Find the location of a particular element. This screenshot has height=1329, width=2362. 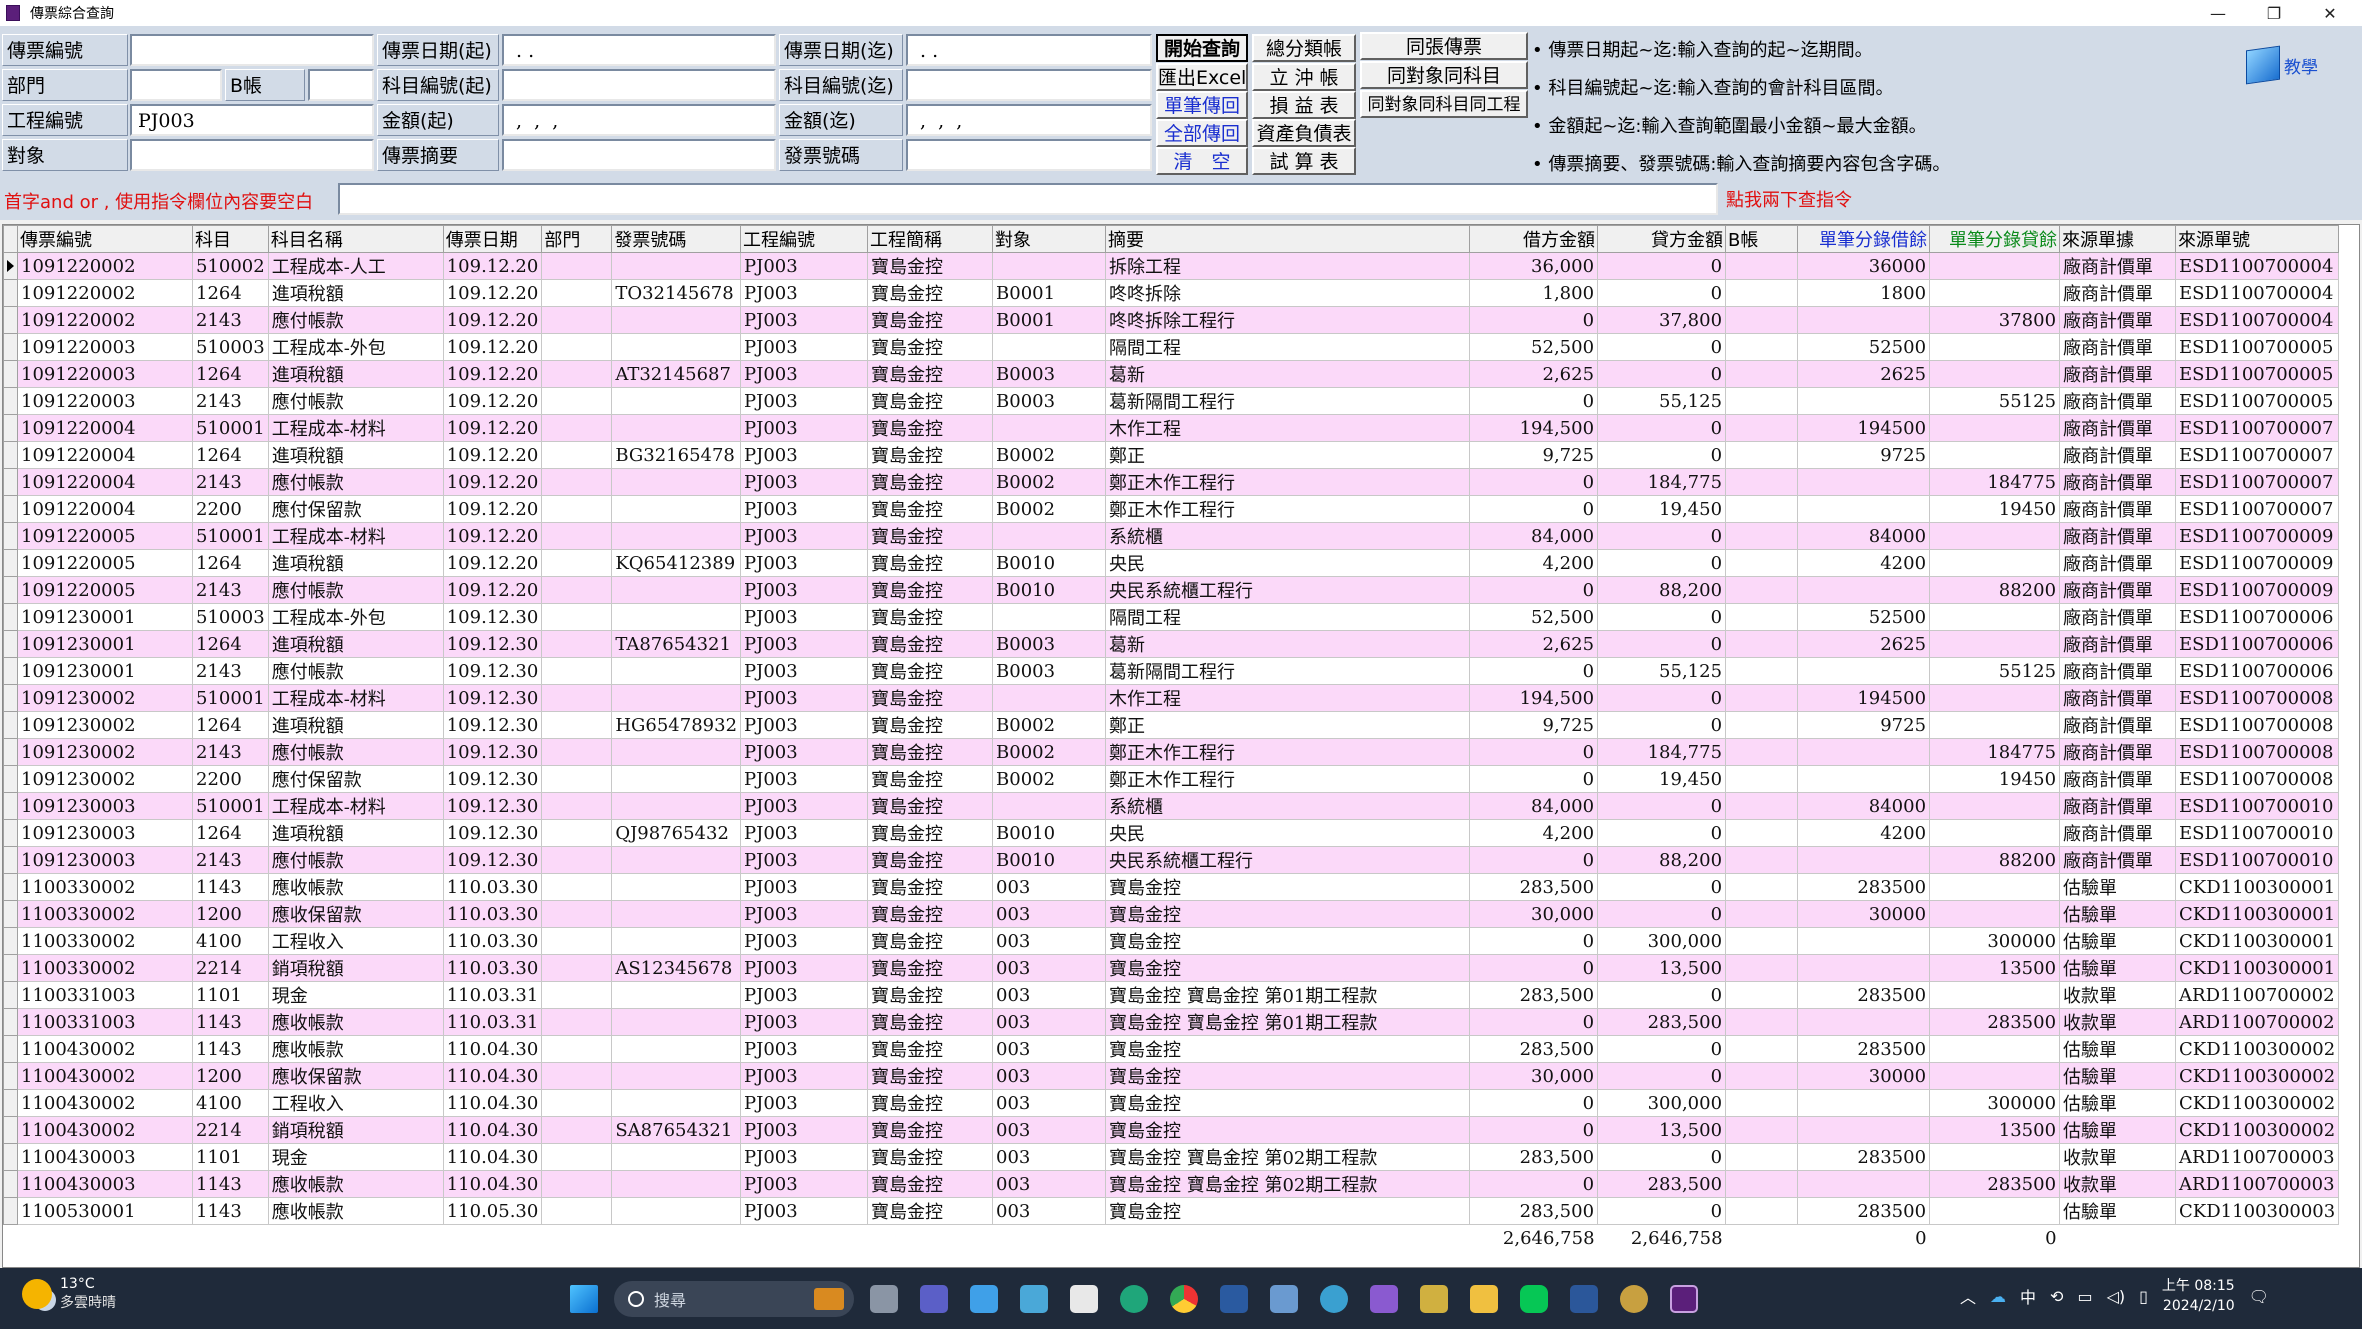

notification-icon: 🗨 is located at coordinates (2259, 1296).